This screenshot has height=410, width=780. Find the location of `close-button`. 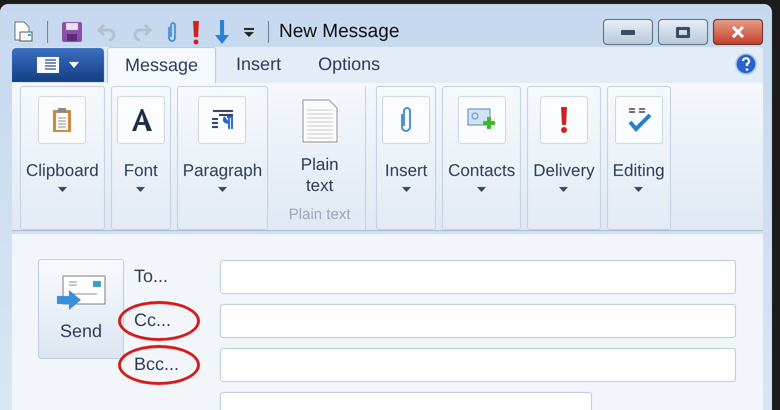

close-button is located at coordinates (738, 32).